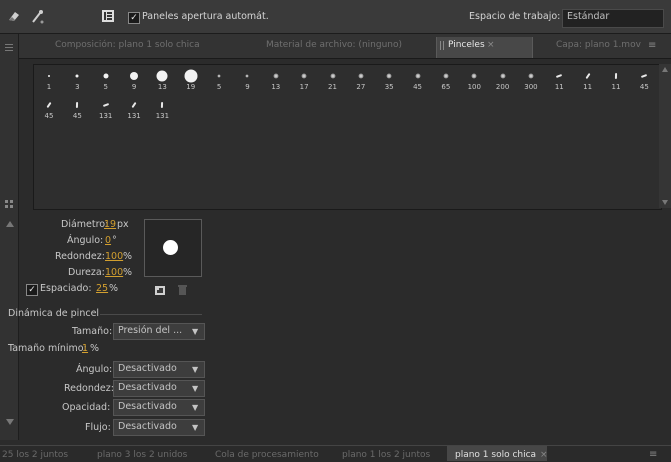 This screenshot has width=671, height=462. Describe the element at coordinates (304, 87) in the screenshot. I see `brush-tip-size: 17` at that location.